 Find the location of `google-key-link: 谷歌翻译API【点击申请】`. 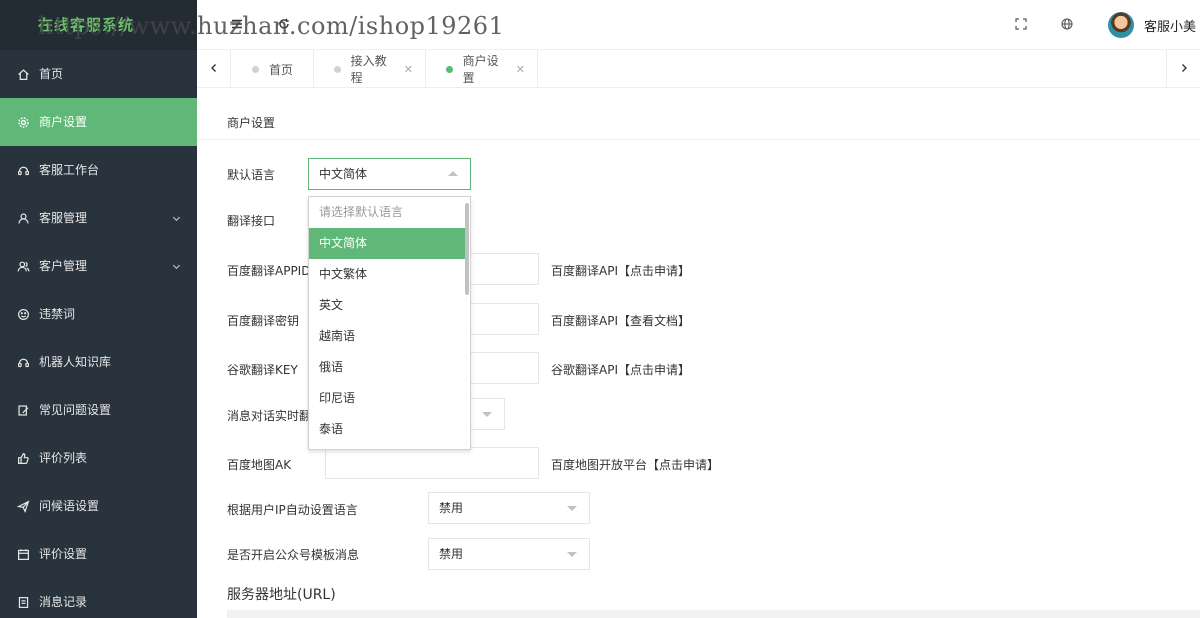

google-key-link: 谷歌翻译API【点击申请】 is located at coordinates (620, 369).